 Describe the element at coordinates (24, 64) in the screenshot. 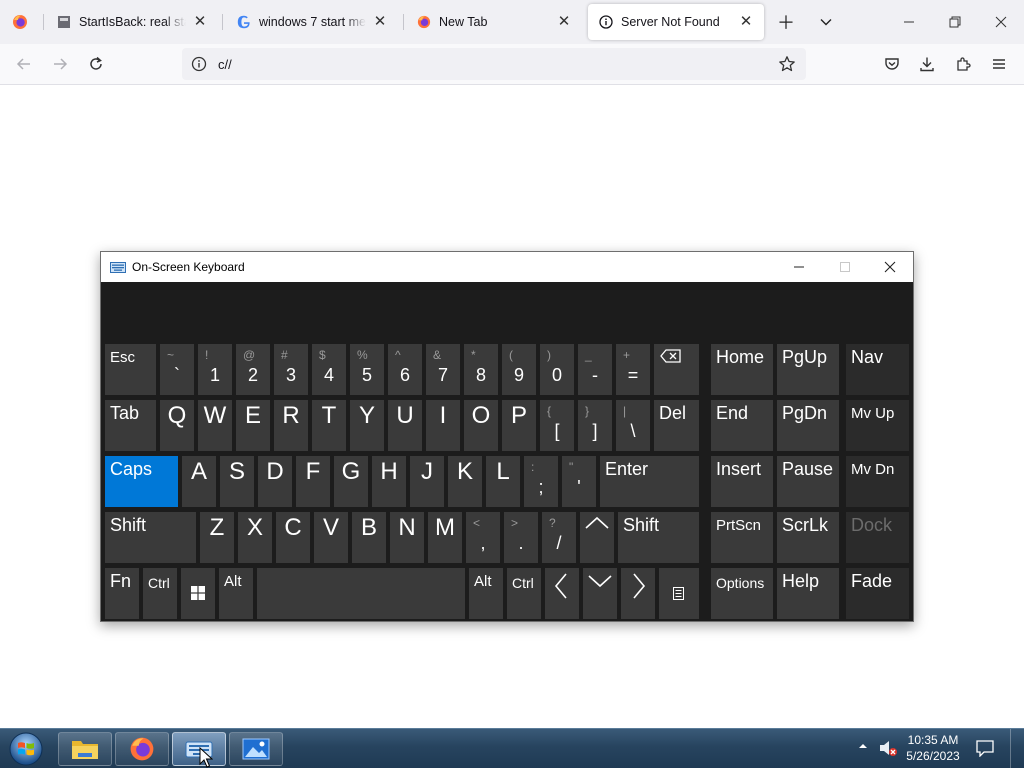

I see `back-button` at that location.